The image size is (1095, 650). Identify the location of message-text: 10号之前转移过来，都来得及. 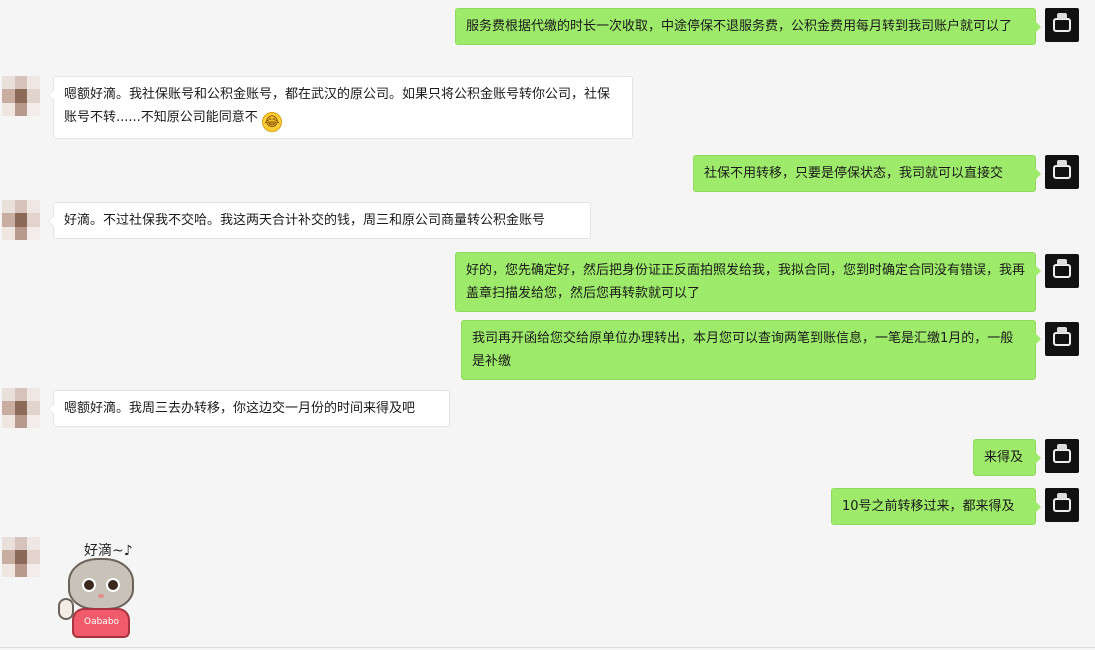
(928, 506).